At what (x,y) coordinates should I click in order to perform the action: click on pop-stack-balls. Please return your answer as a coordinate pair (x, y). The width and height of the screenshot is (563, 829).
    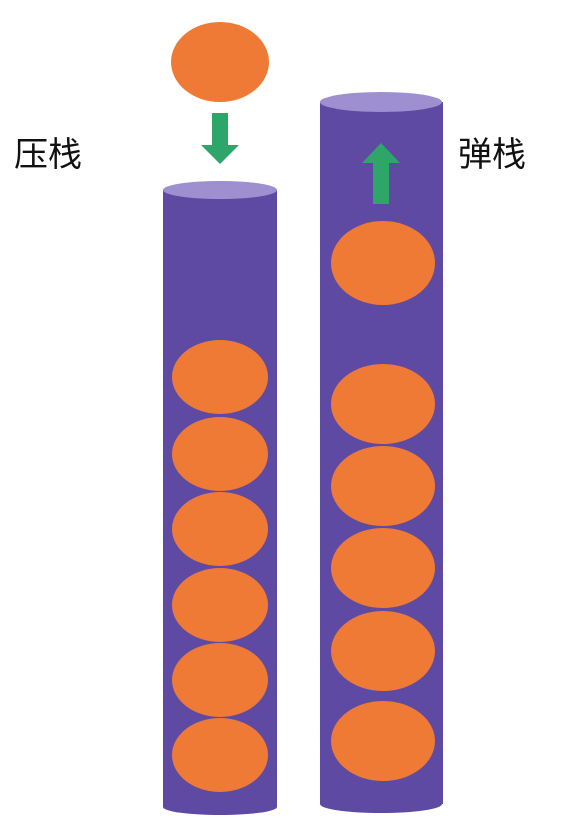
    Looking at the image, I should click on (383, 572).